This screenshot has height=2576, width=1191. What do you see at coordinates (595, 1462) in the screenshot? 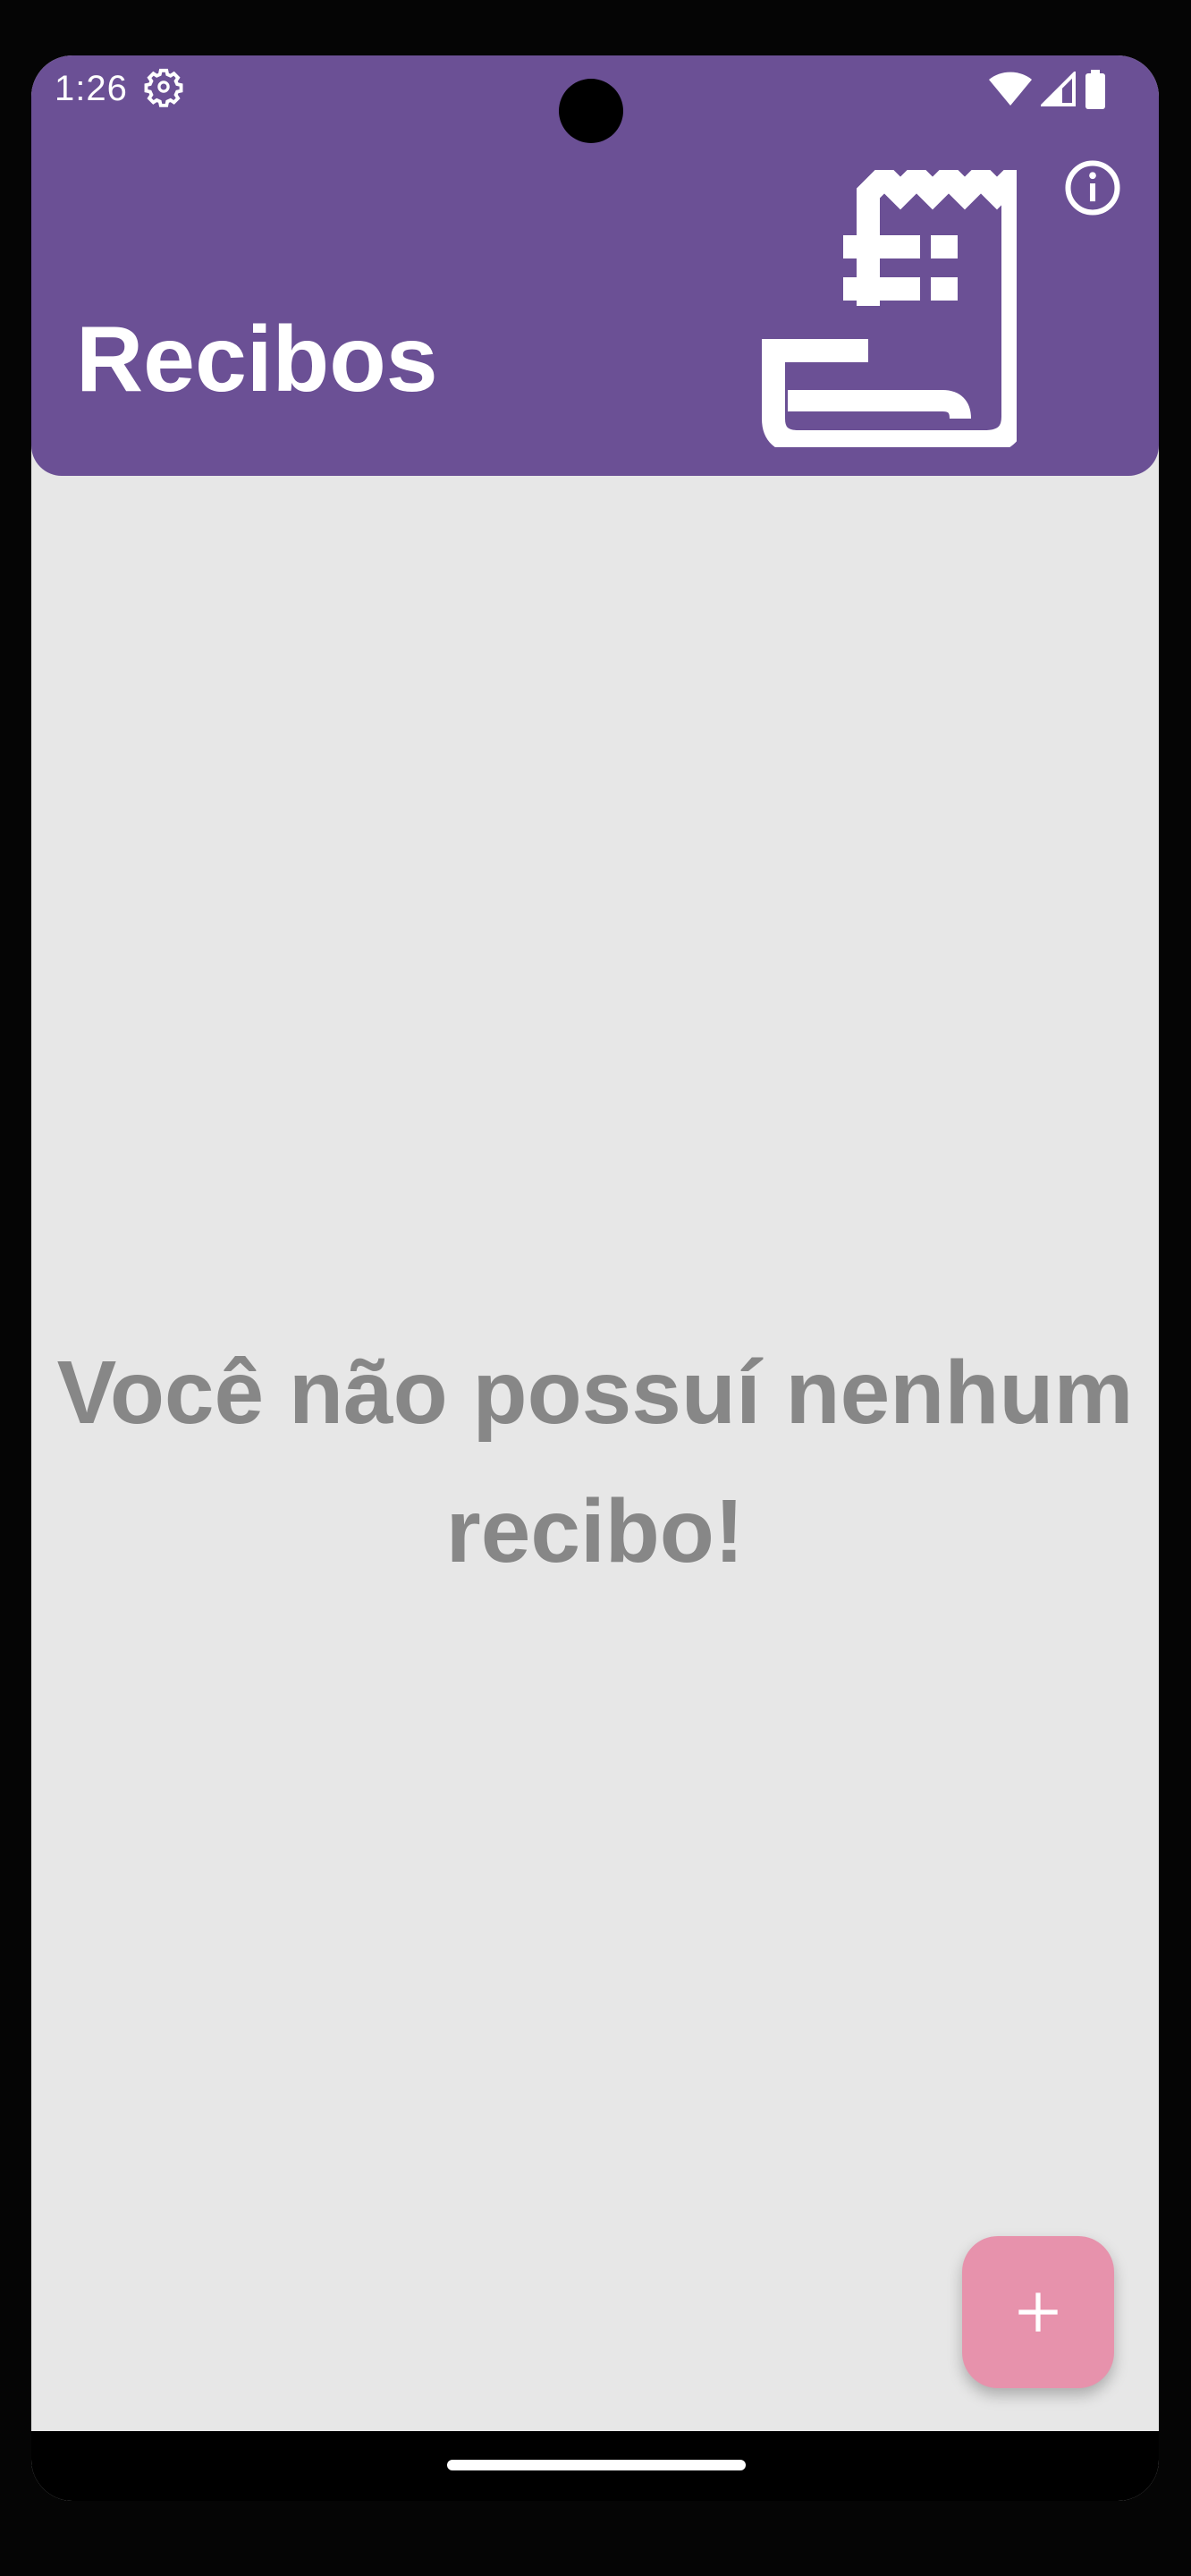
I see `empty-state-message: Você não possuí nenhum recibo!` at bounding box center [595, 1462].